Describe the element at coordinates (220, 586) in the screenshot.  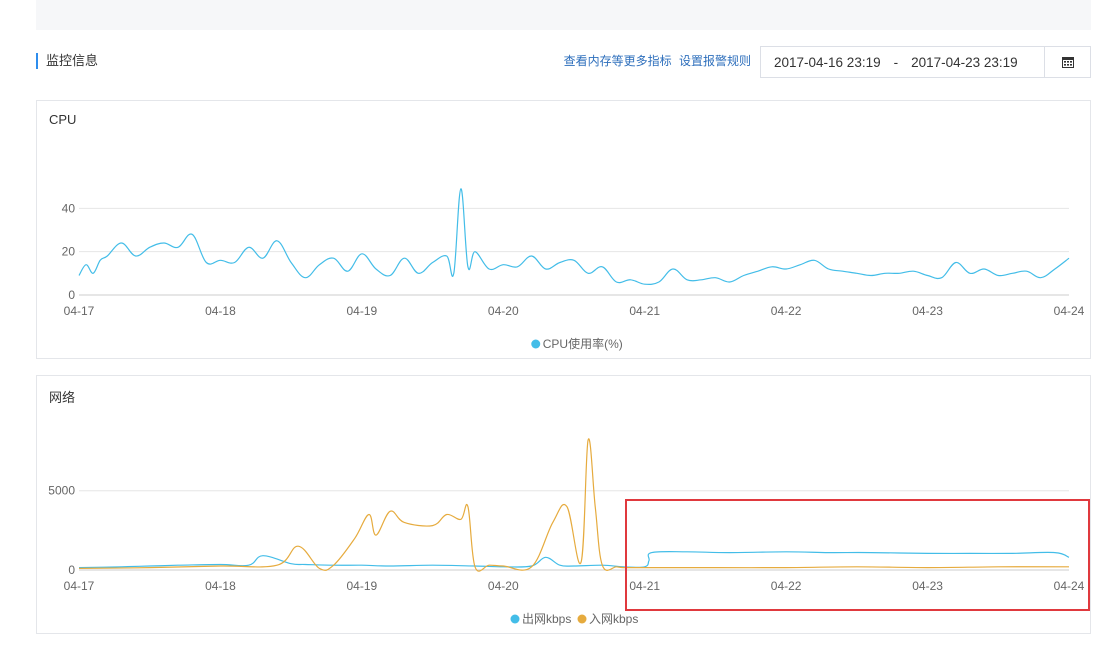
I see `network-x-tick-label: 04-18` at that location.